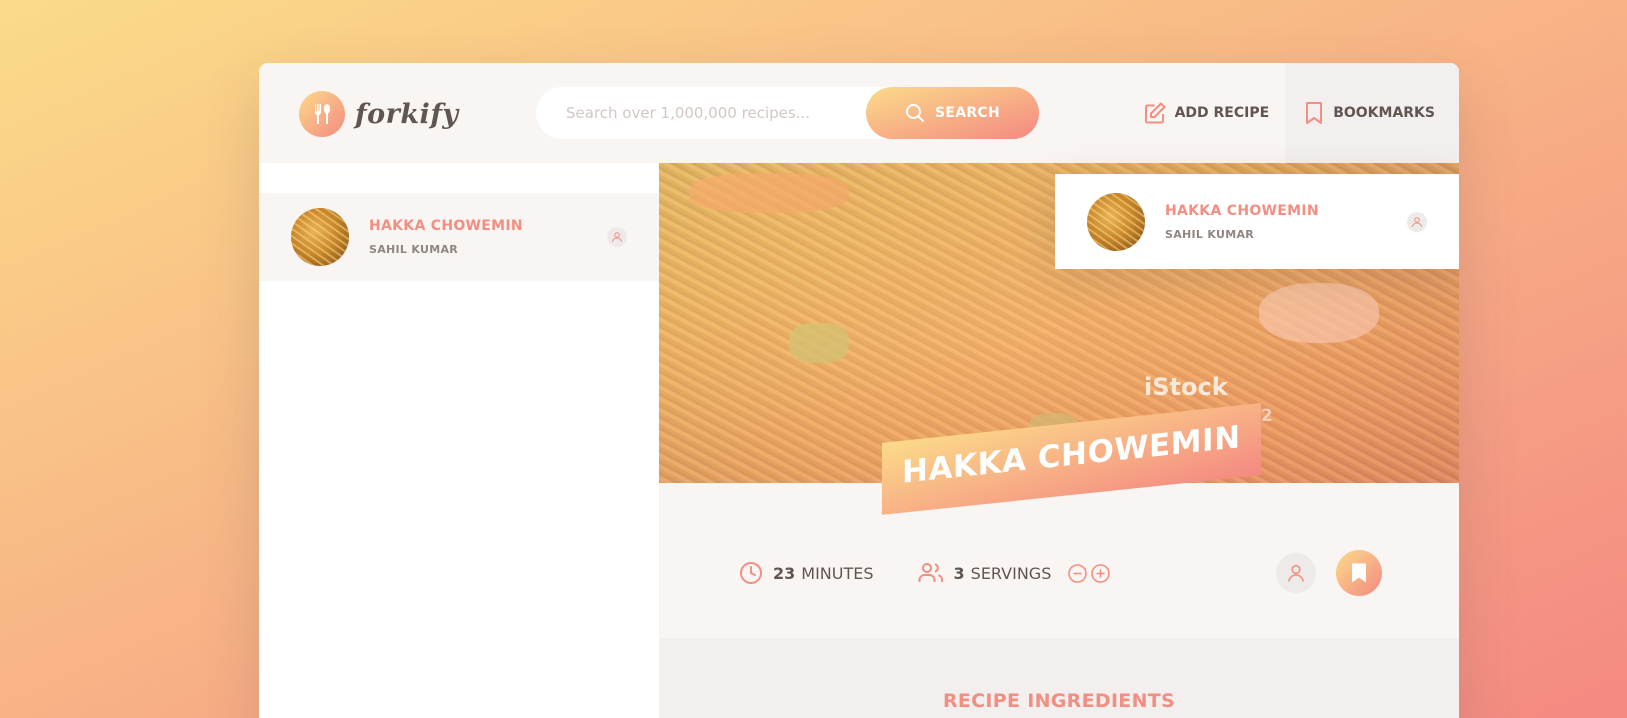 This screenshot has width=1627, height=718. I want to click on logo-text: forkify, so click(407, 114).